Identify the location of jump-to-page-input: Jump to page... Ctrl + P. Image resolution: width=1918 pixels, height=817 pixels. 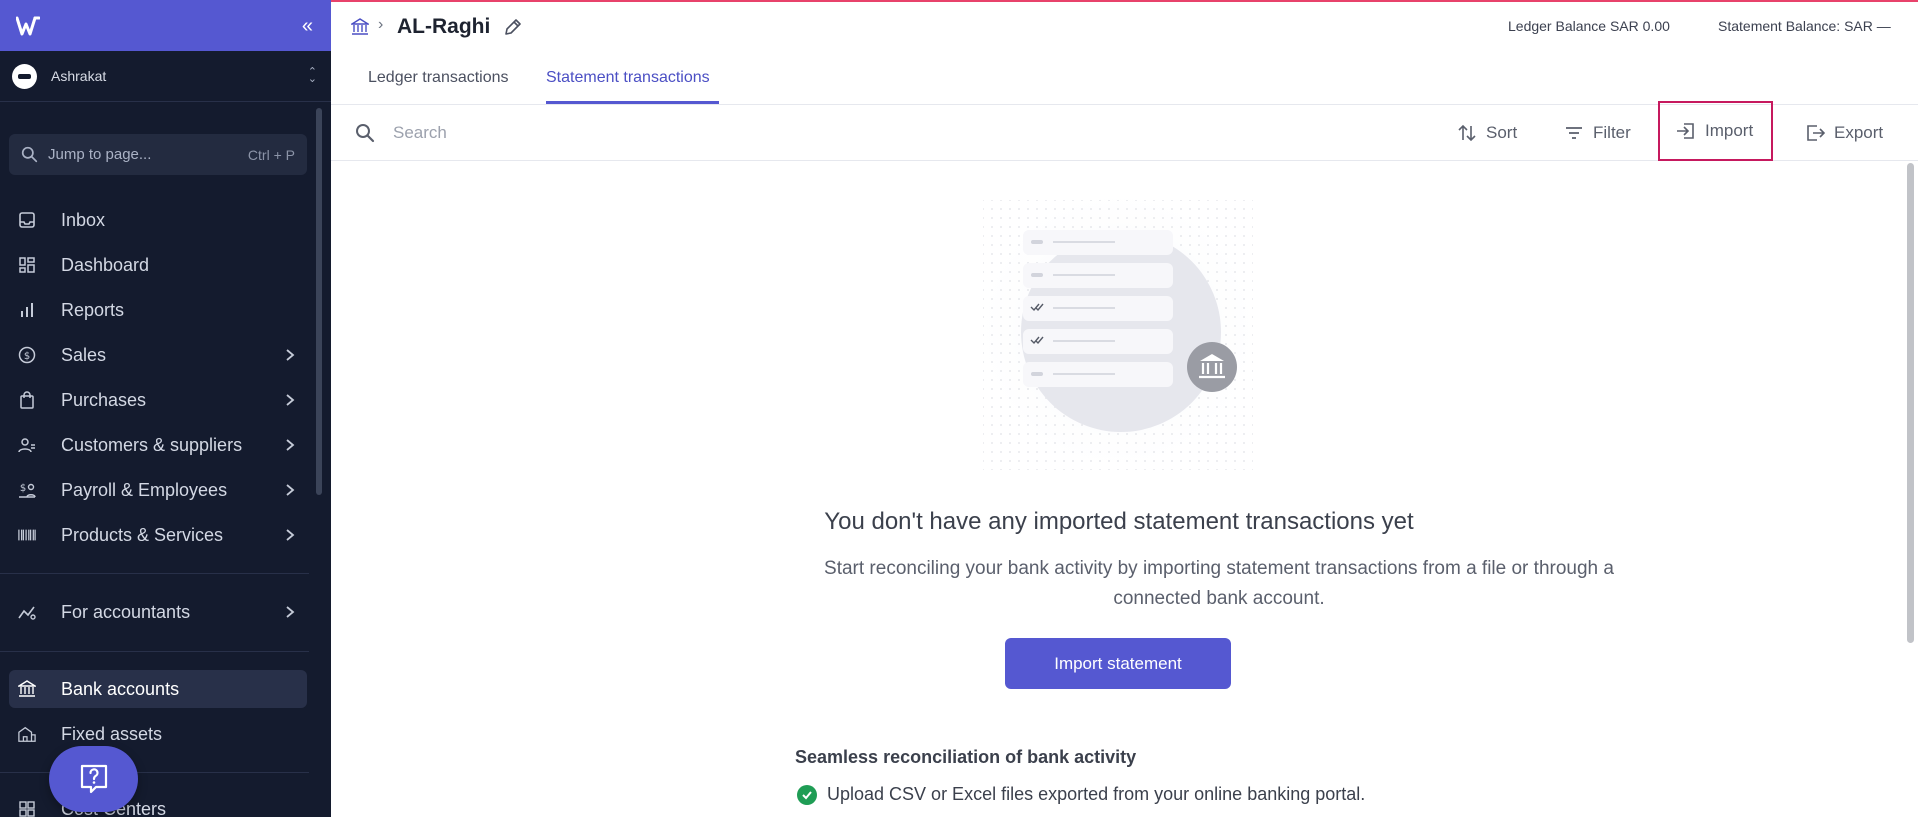
(158, 154).